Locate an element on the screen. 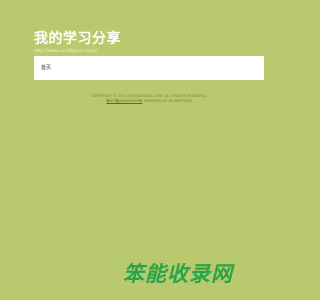  watermark-logo: 笨 能 收 录 网 is located at coordinates (177, 274).